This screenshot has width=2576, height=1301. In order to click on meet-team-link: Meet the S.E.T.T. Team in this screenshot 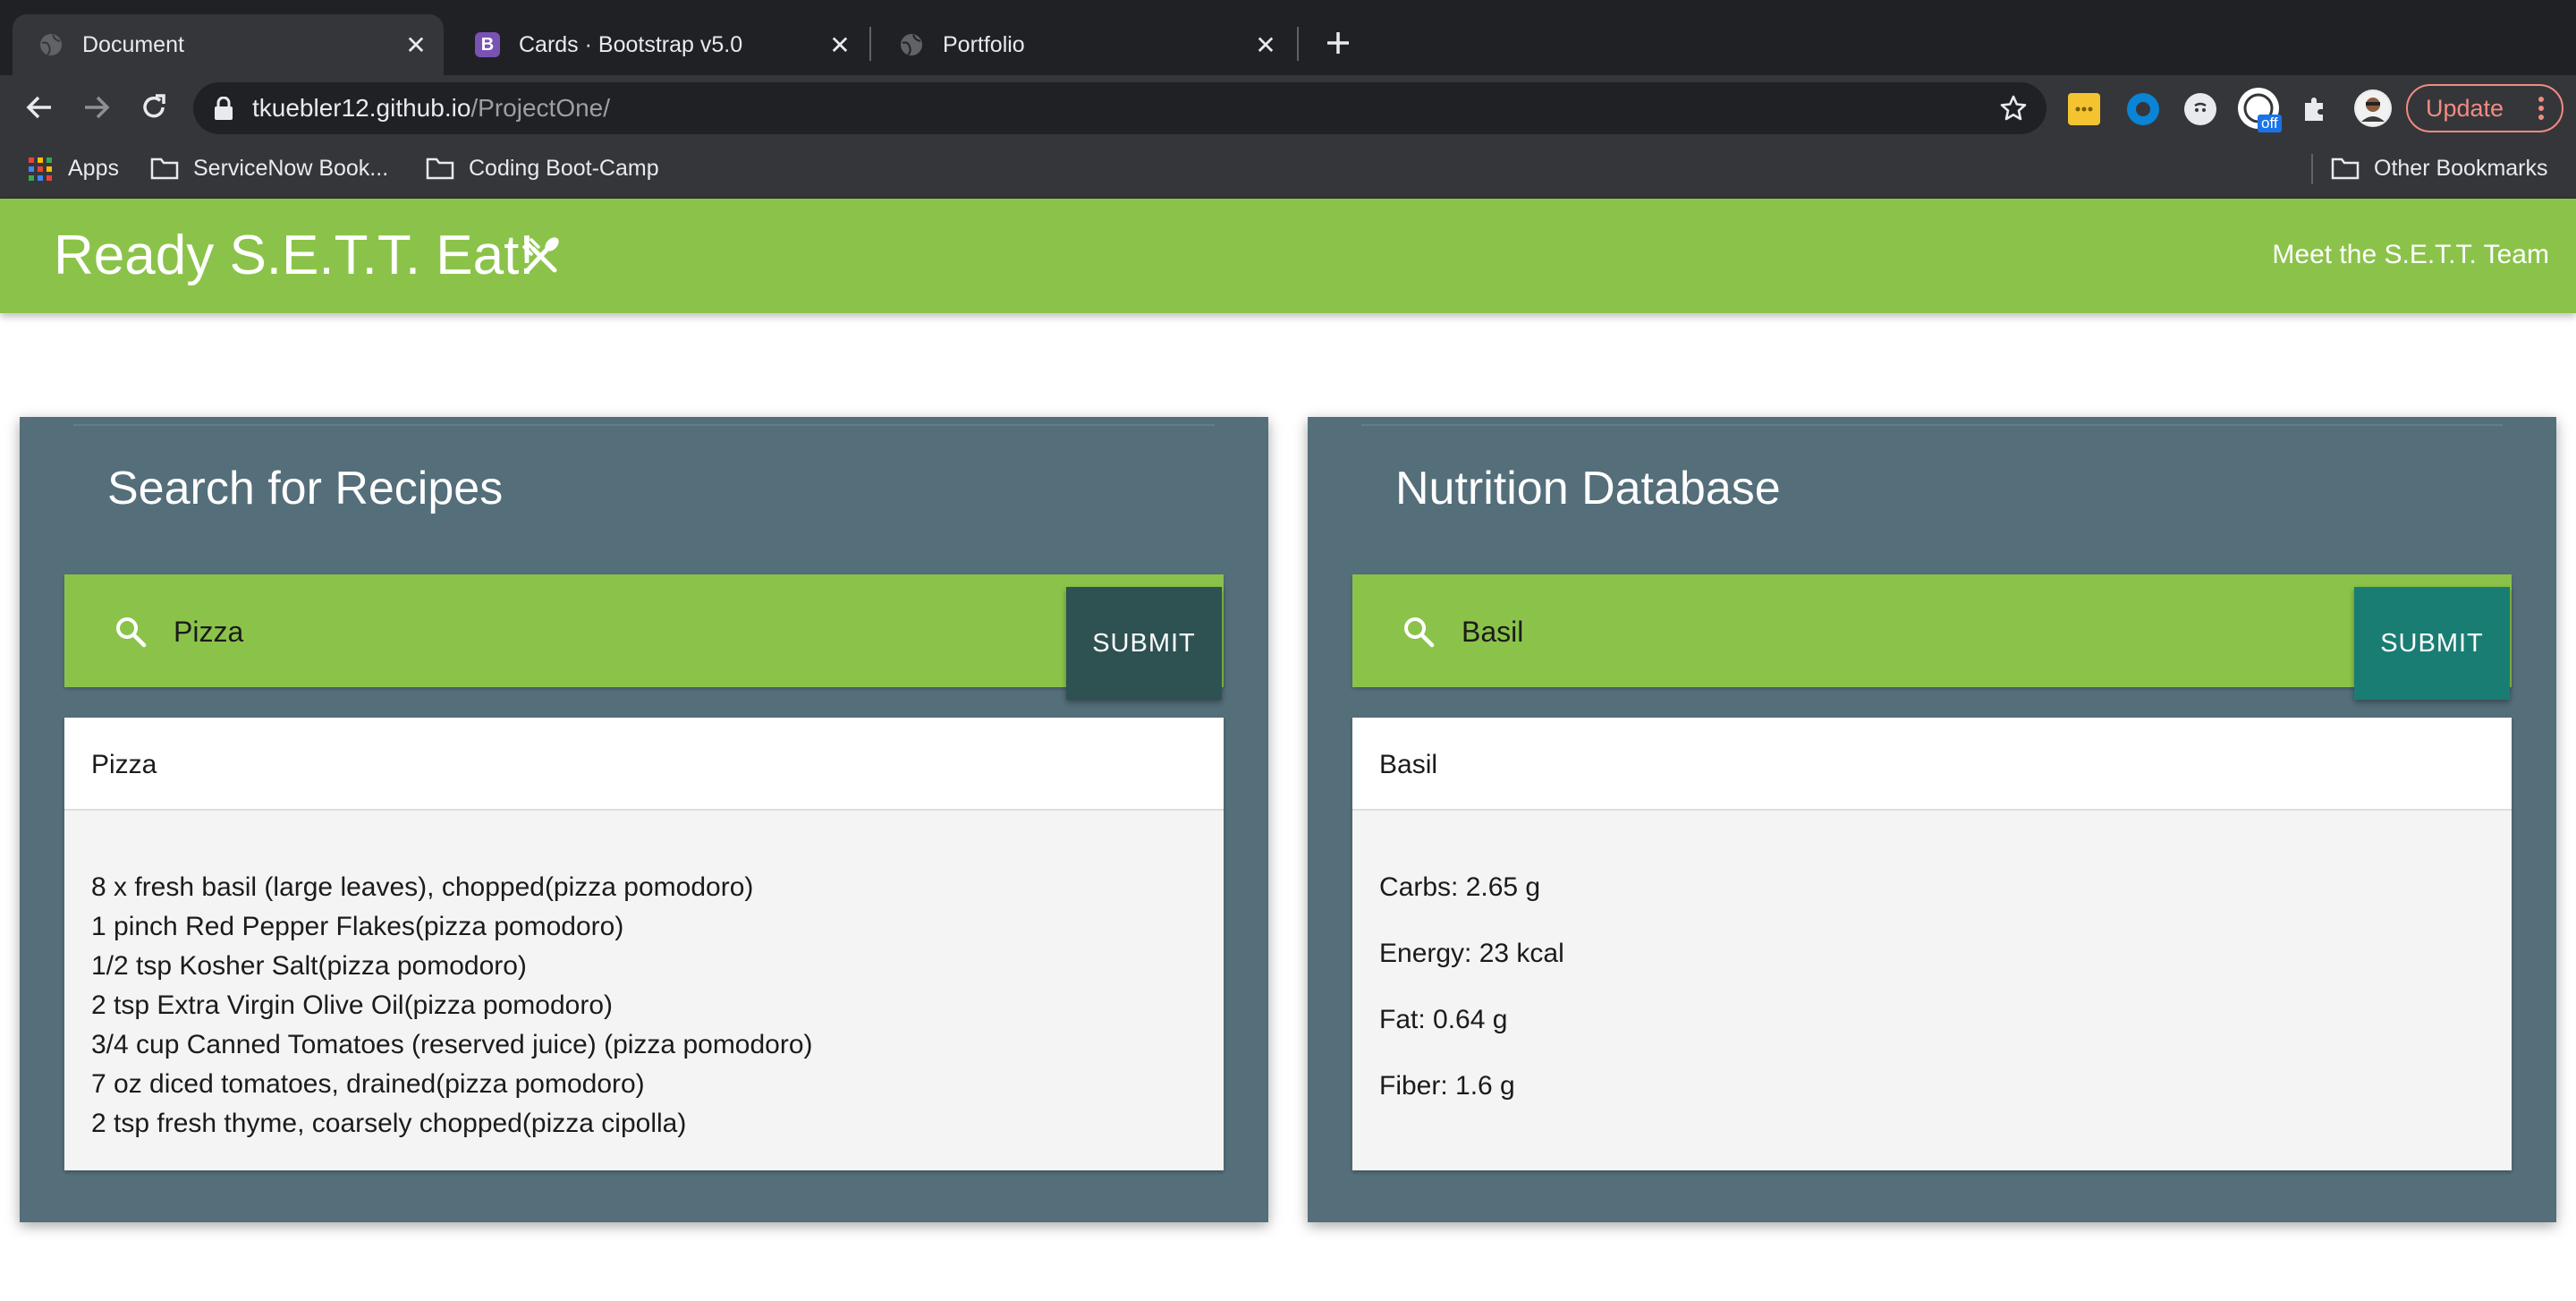, I will do `click(2410, 255)`.